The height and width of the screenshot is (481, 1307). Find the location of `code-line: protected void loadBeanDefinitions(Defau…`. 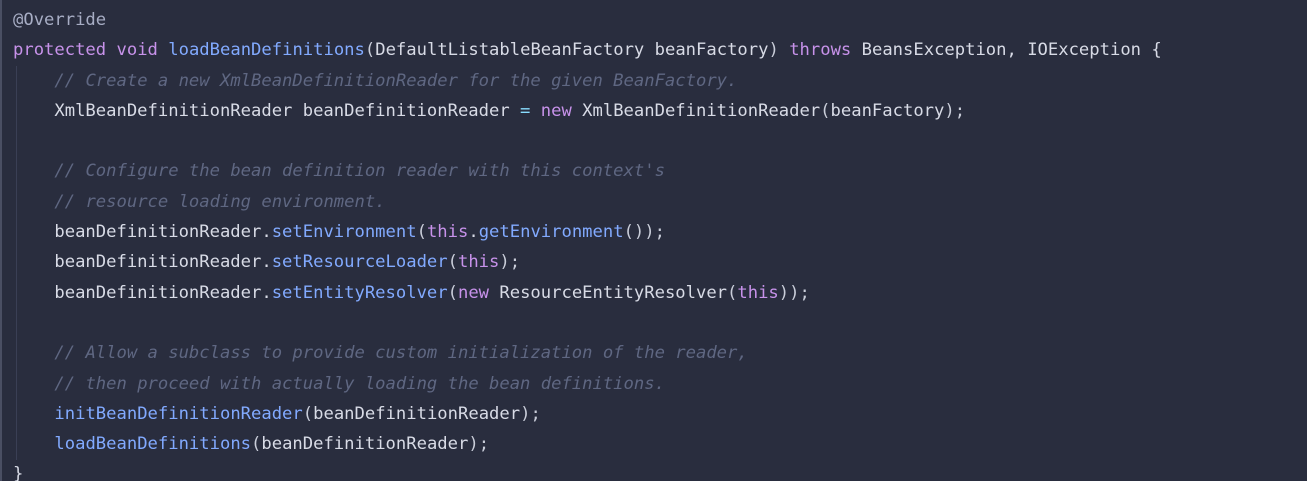

code-line: protected void loadBeanDefinitions(Defau… is located at coordinates (587, 50).